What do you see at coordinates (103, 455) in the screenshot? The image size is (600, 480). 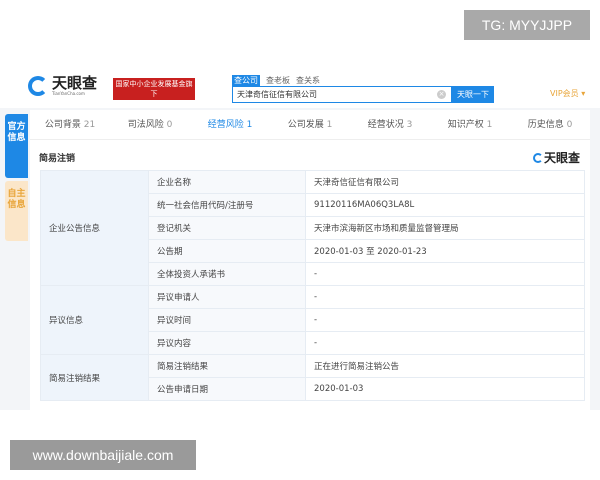 I see `watermark-bottom: www.downbaijiale.com` at bounding box center [103, 455].